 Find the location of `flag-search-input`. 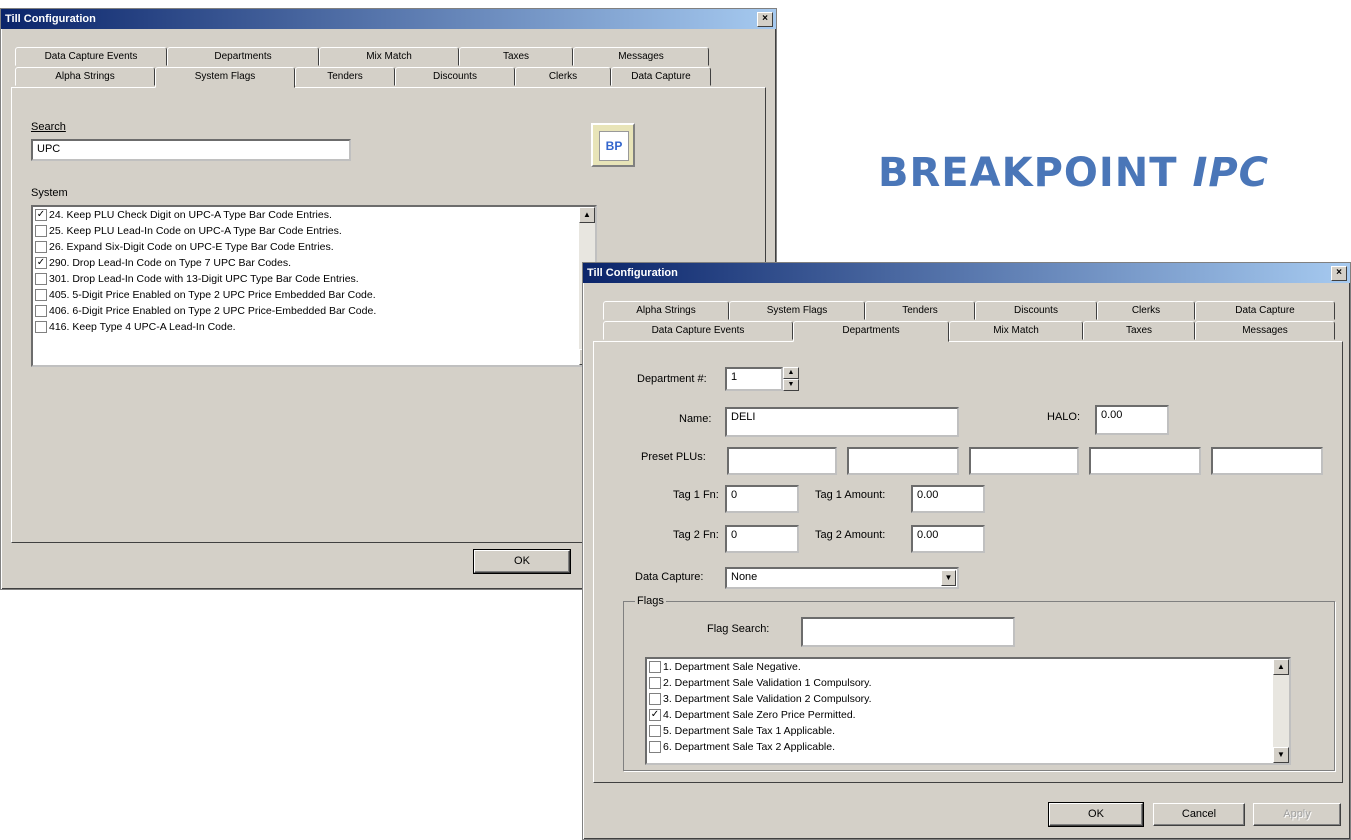

flag-search-input is located at coordinates (908, 632).